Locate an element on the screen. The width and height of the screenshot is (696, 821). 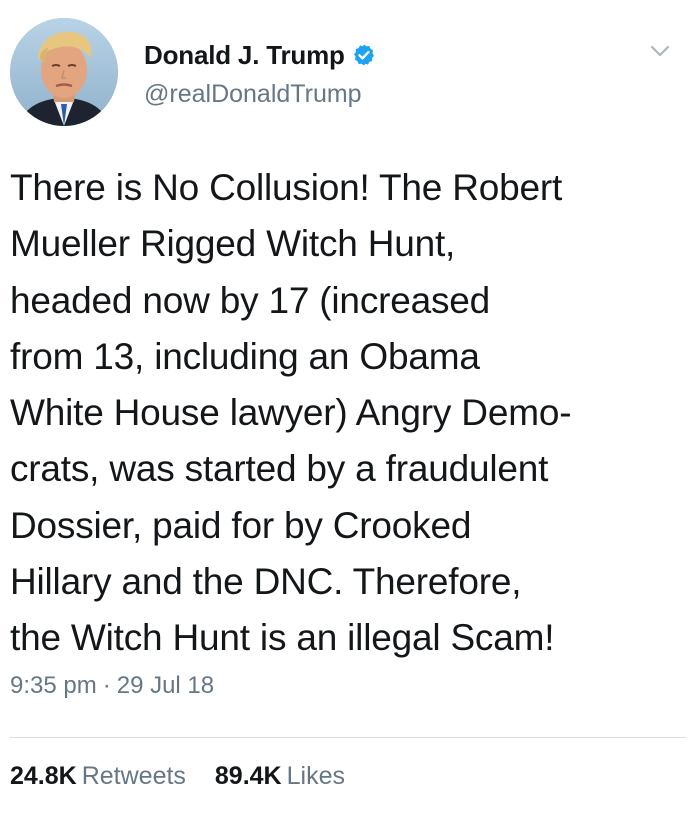
avatar is located at coordinates (64, 72).